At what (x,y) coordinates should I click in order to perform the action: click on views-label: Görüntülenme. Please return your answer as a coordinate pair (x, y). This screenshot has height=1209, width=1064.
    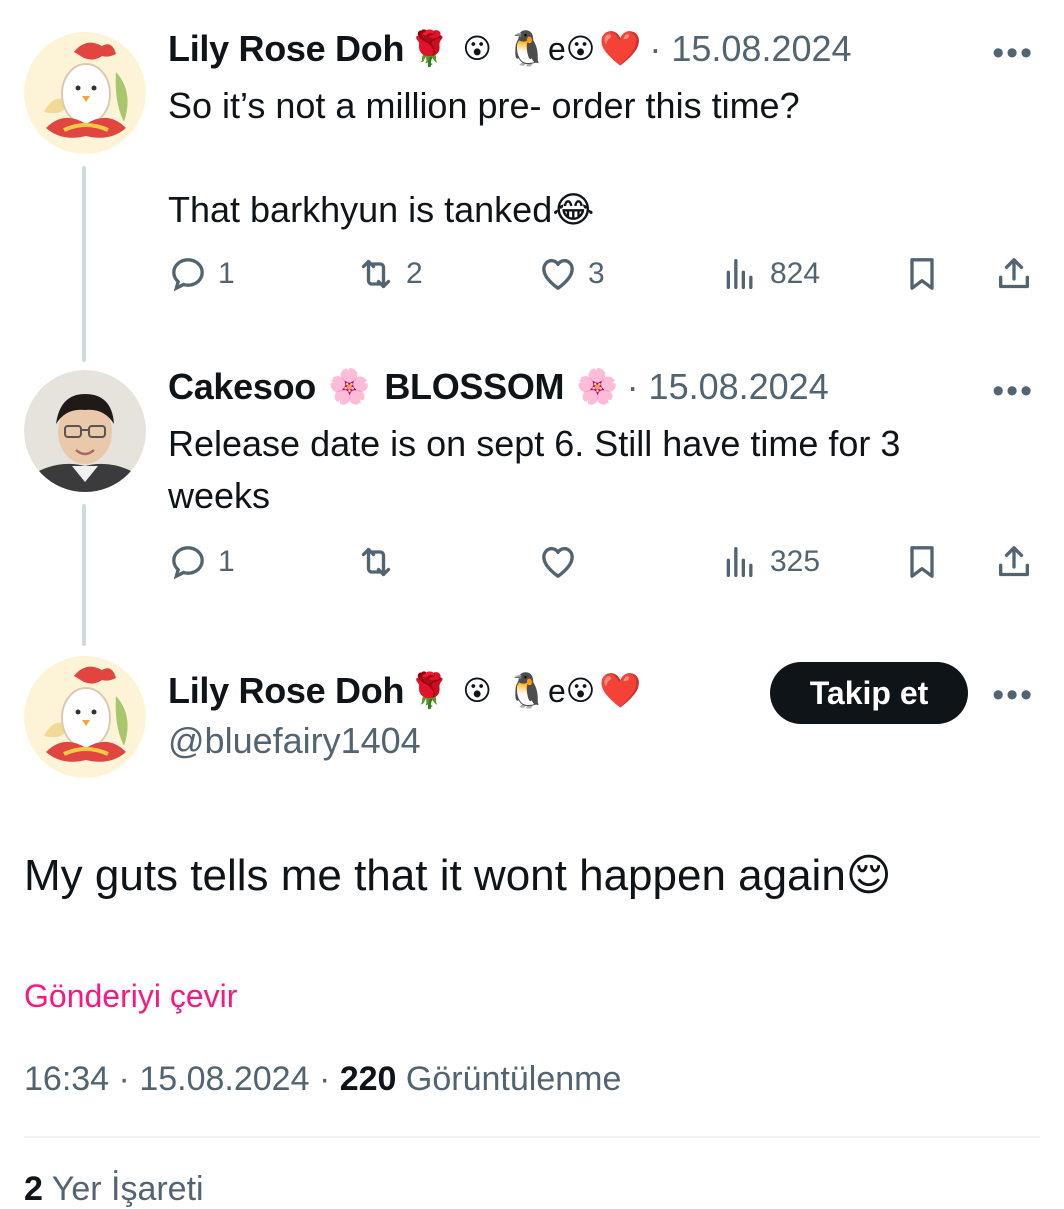
    Looking at the image, I should click on (513, 1079).